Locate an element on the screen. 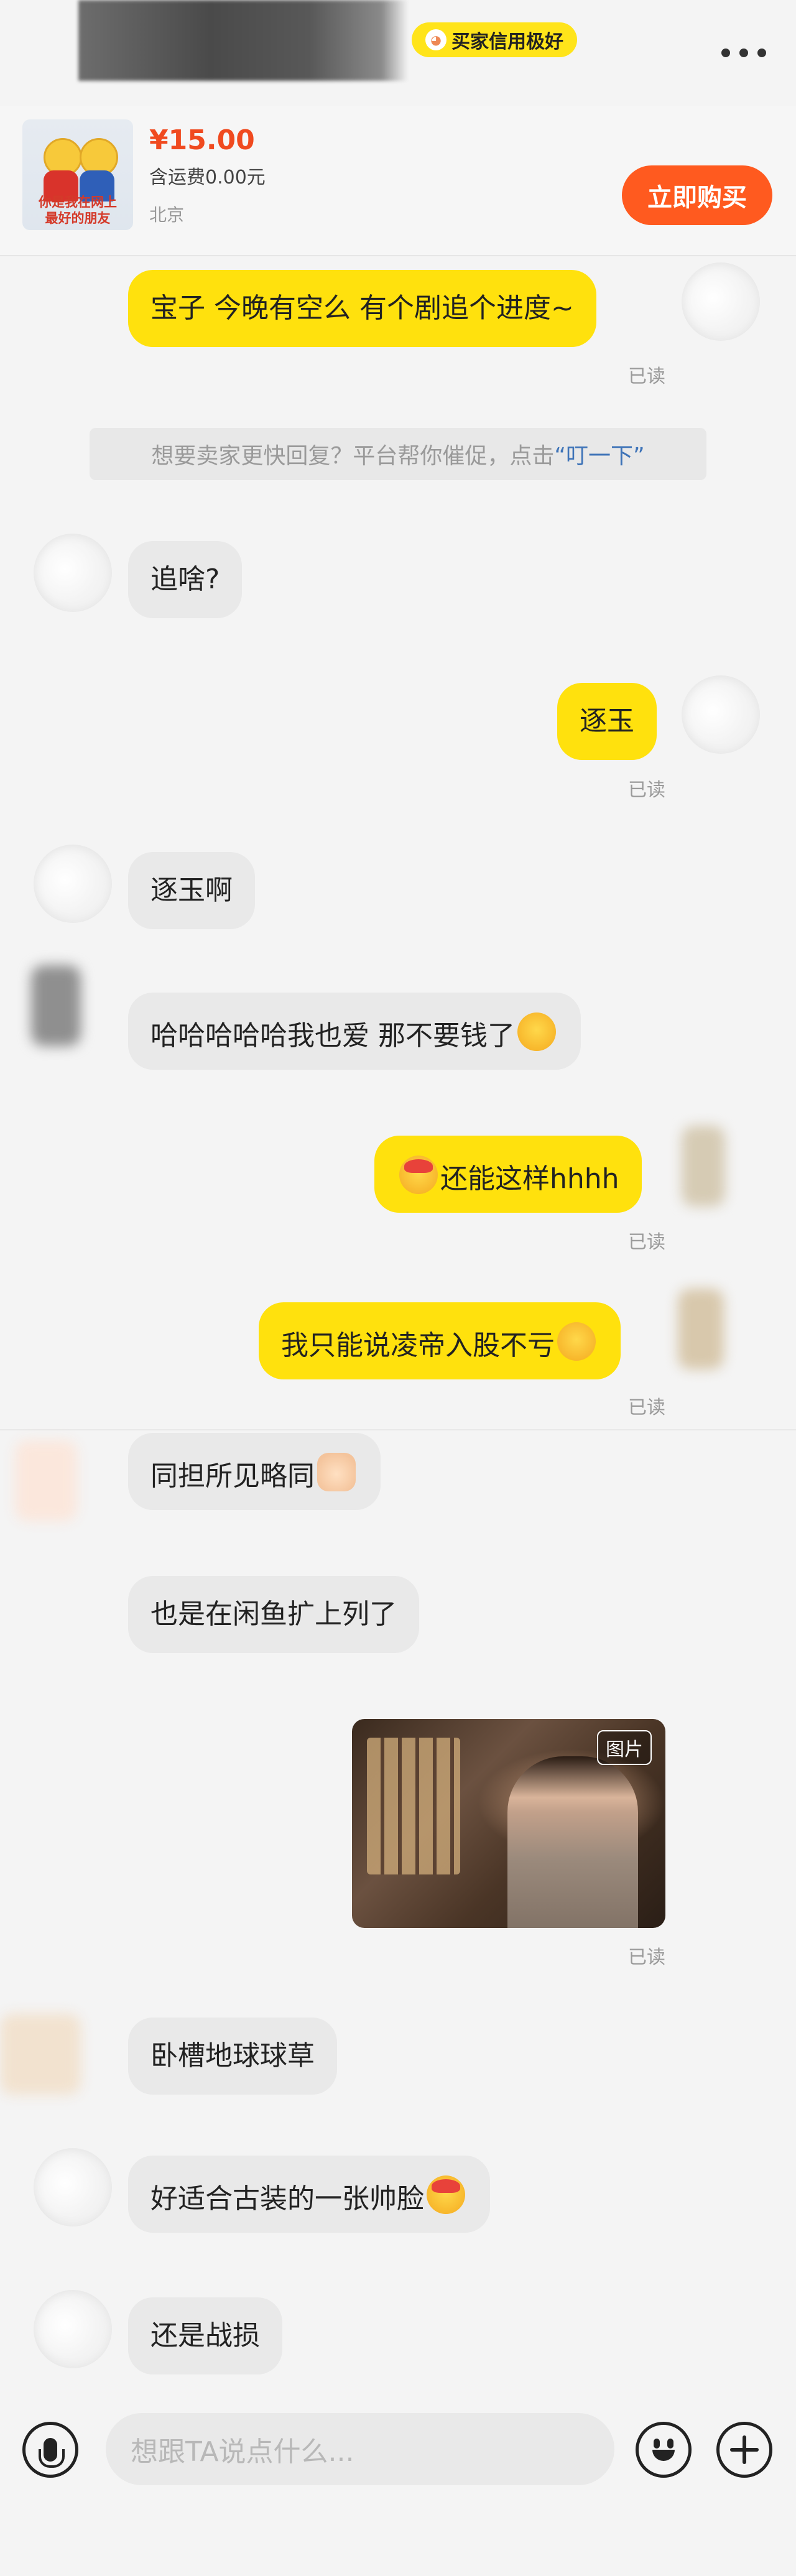  message-text: 还是战损 is located at coordinates (205, 2336).